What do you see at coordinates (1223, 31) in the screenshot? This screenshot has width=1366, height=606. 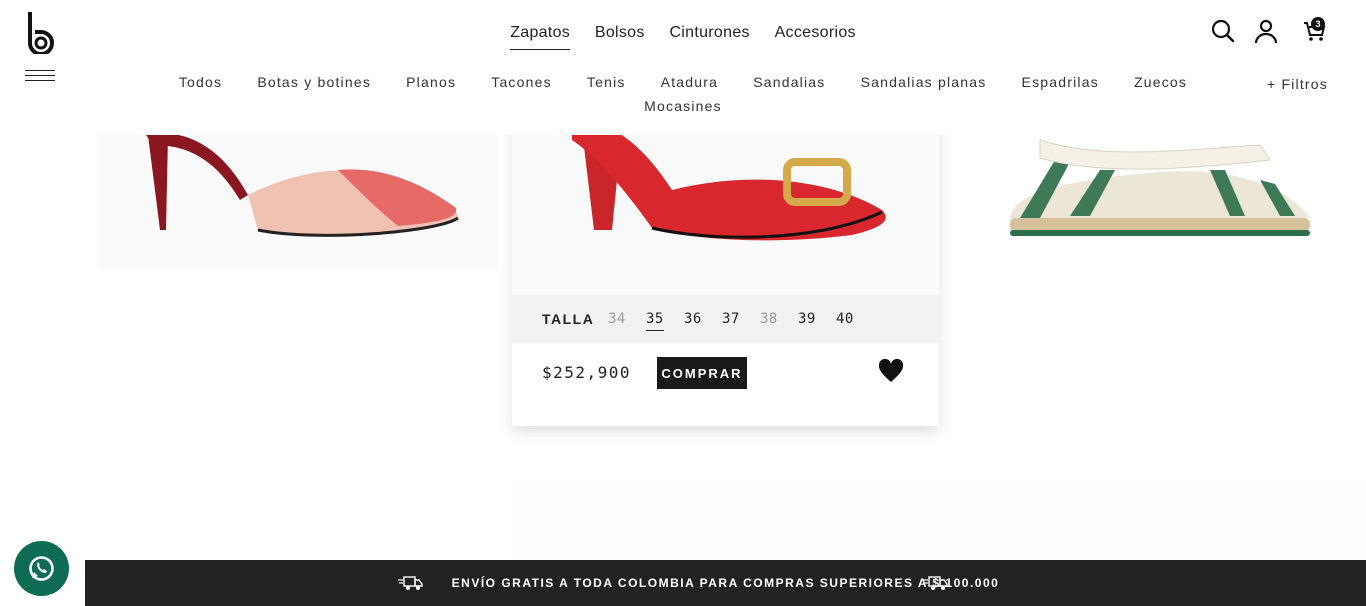 I see `search-icon` at bounding box center [1223, 31].